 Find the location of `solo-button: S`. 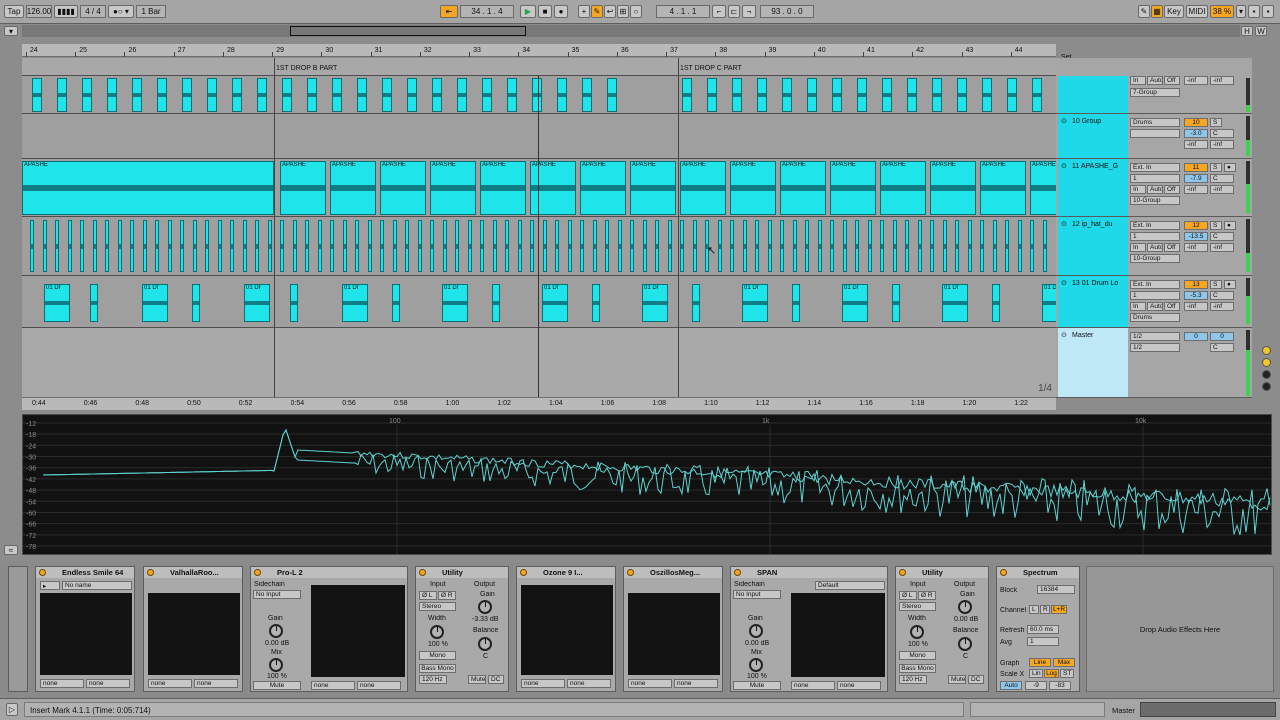

solo-button: S is located at coordinates (1216, 167).